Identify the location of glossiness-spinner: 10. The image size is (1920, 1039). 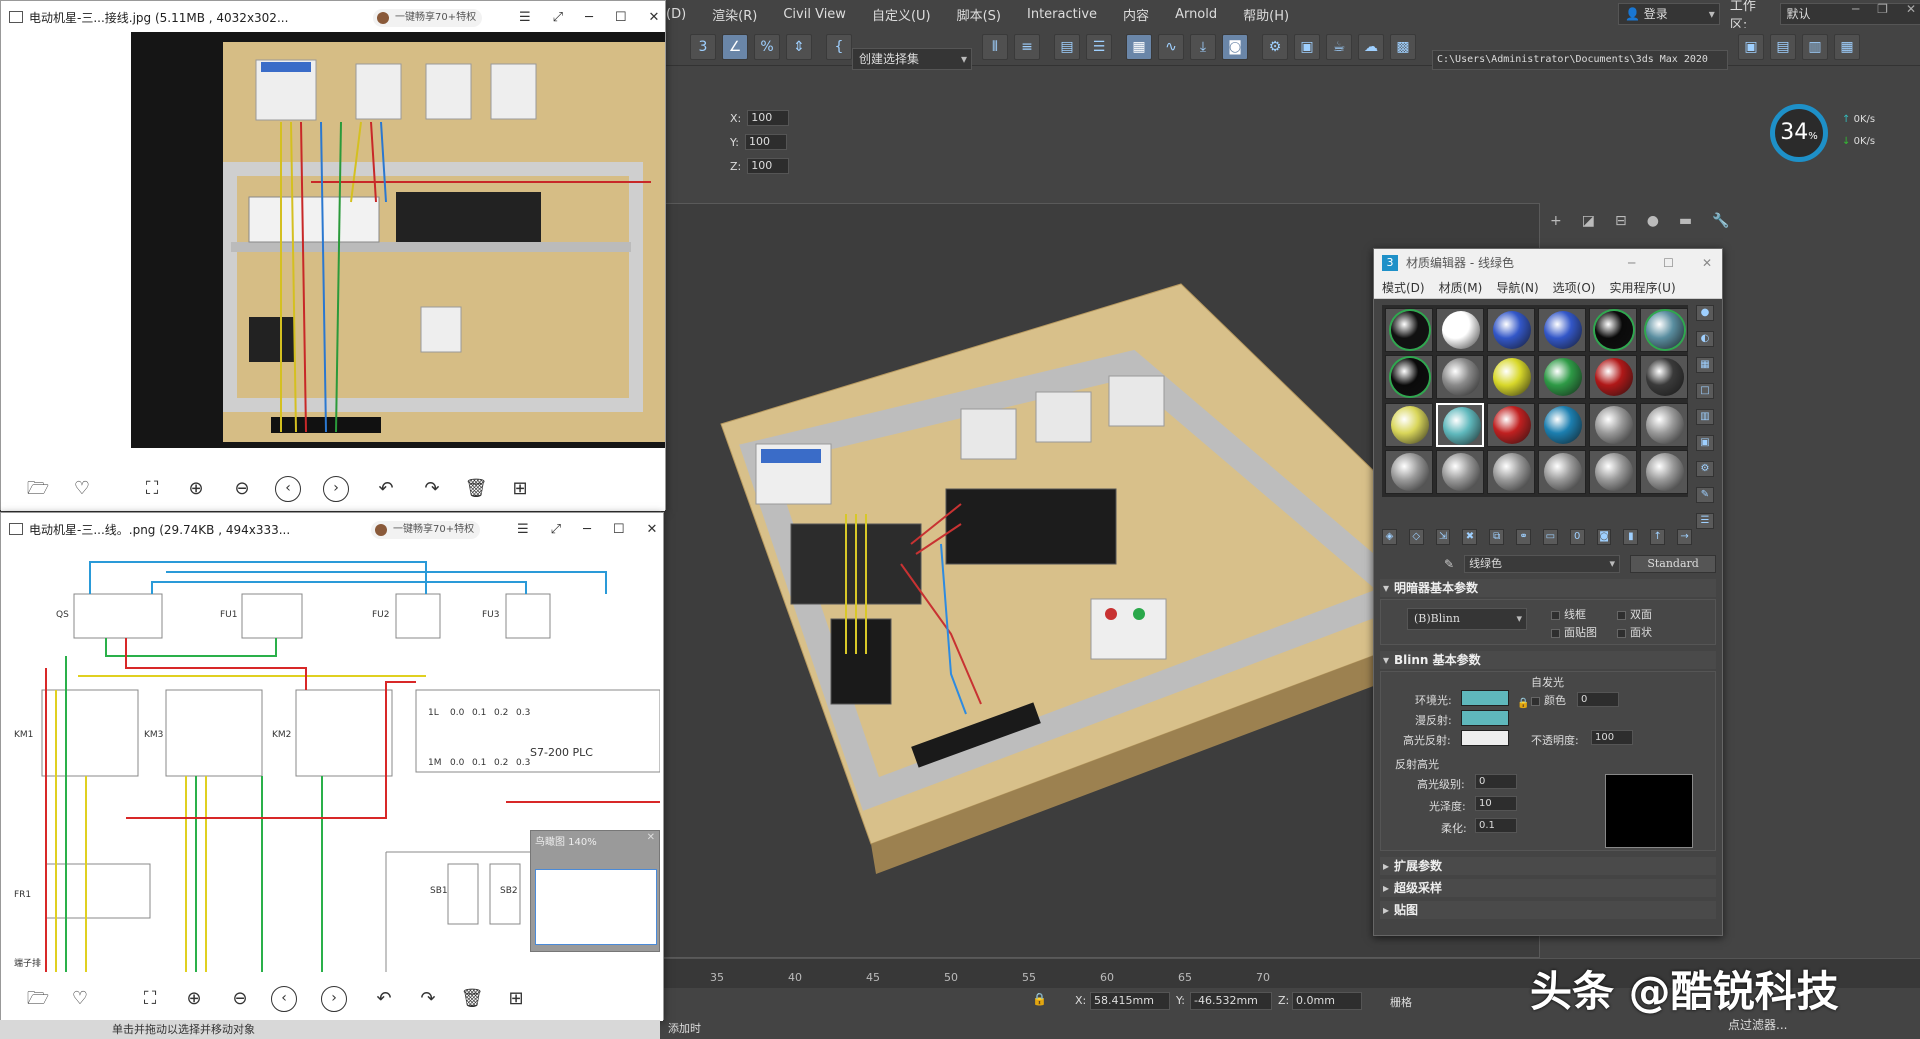
(1496, 803).